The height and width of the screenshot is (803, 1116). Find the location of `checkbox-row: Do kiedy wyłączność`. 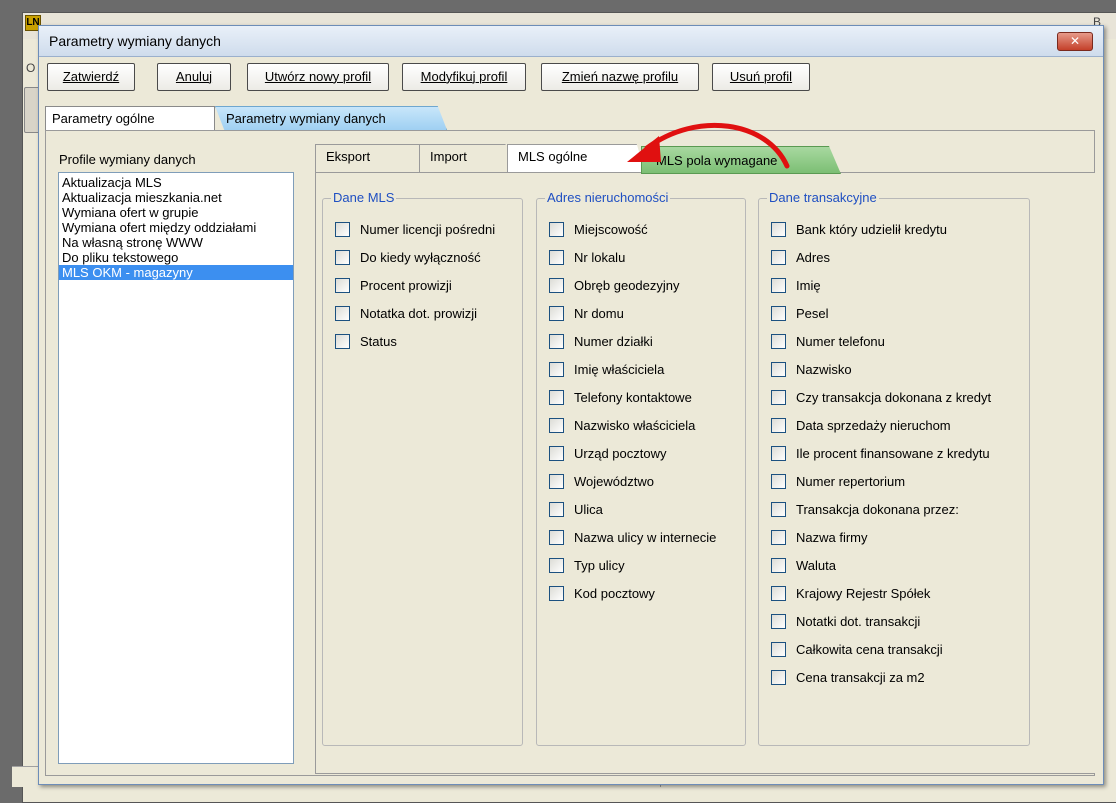

checkbox-row: Do kiedy wyłączność is located at coordinates (408, 260).